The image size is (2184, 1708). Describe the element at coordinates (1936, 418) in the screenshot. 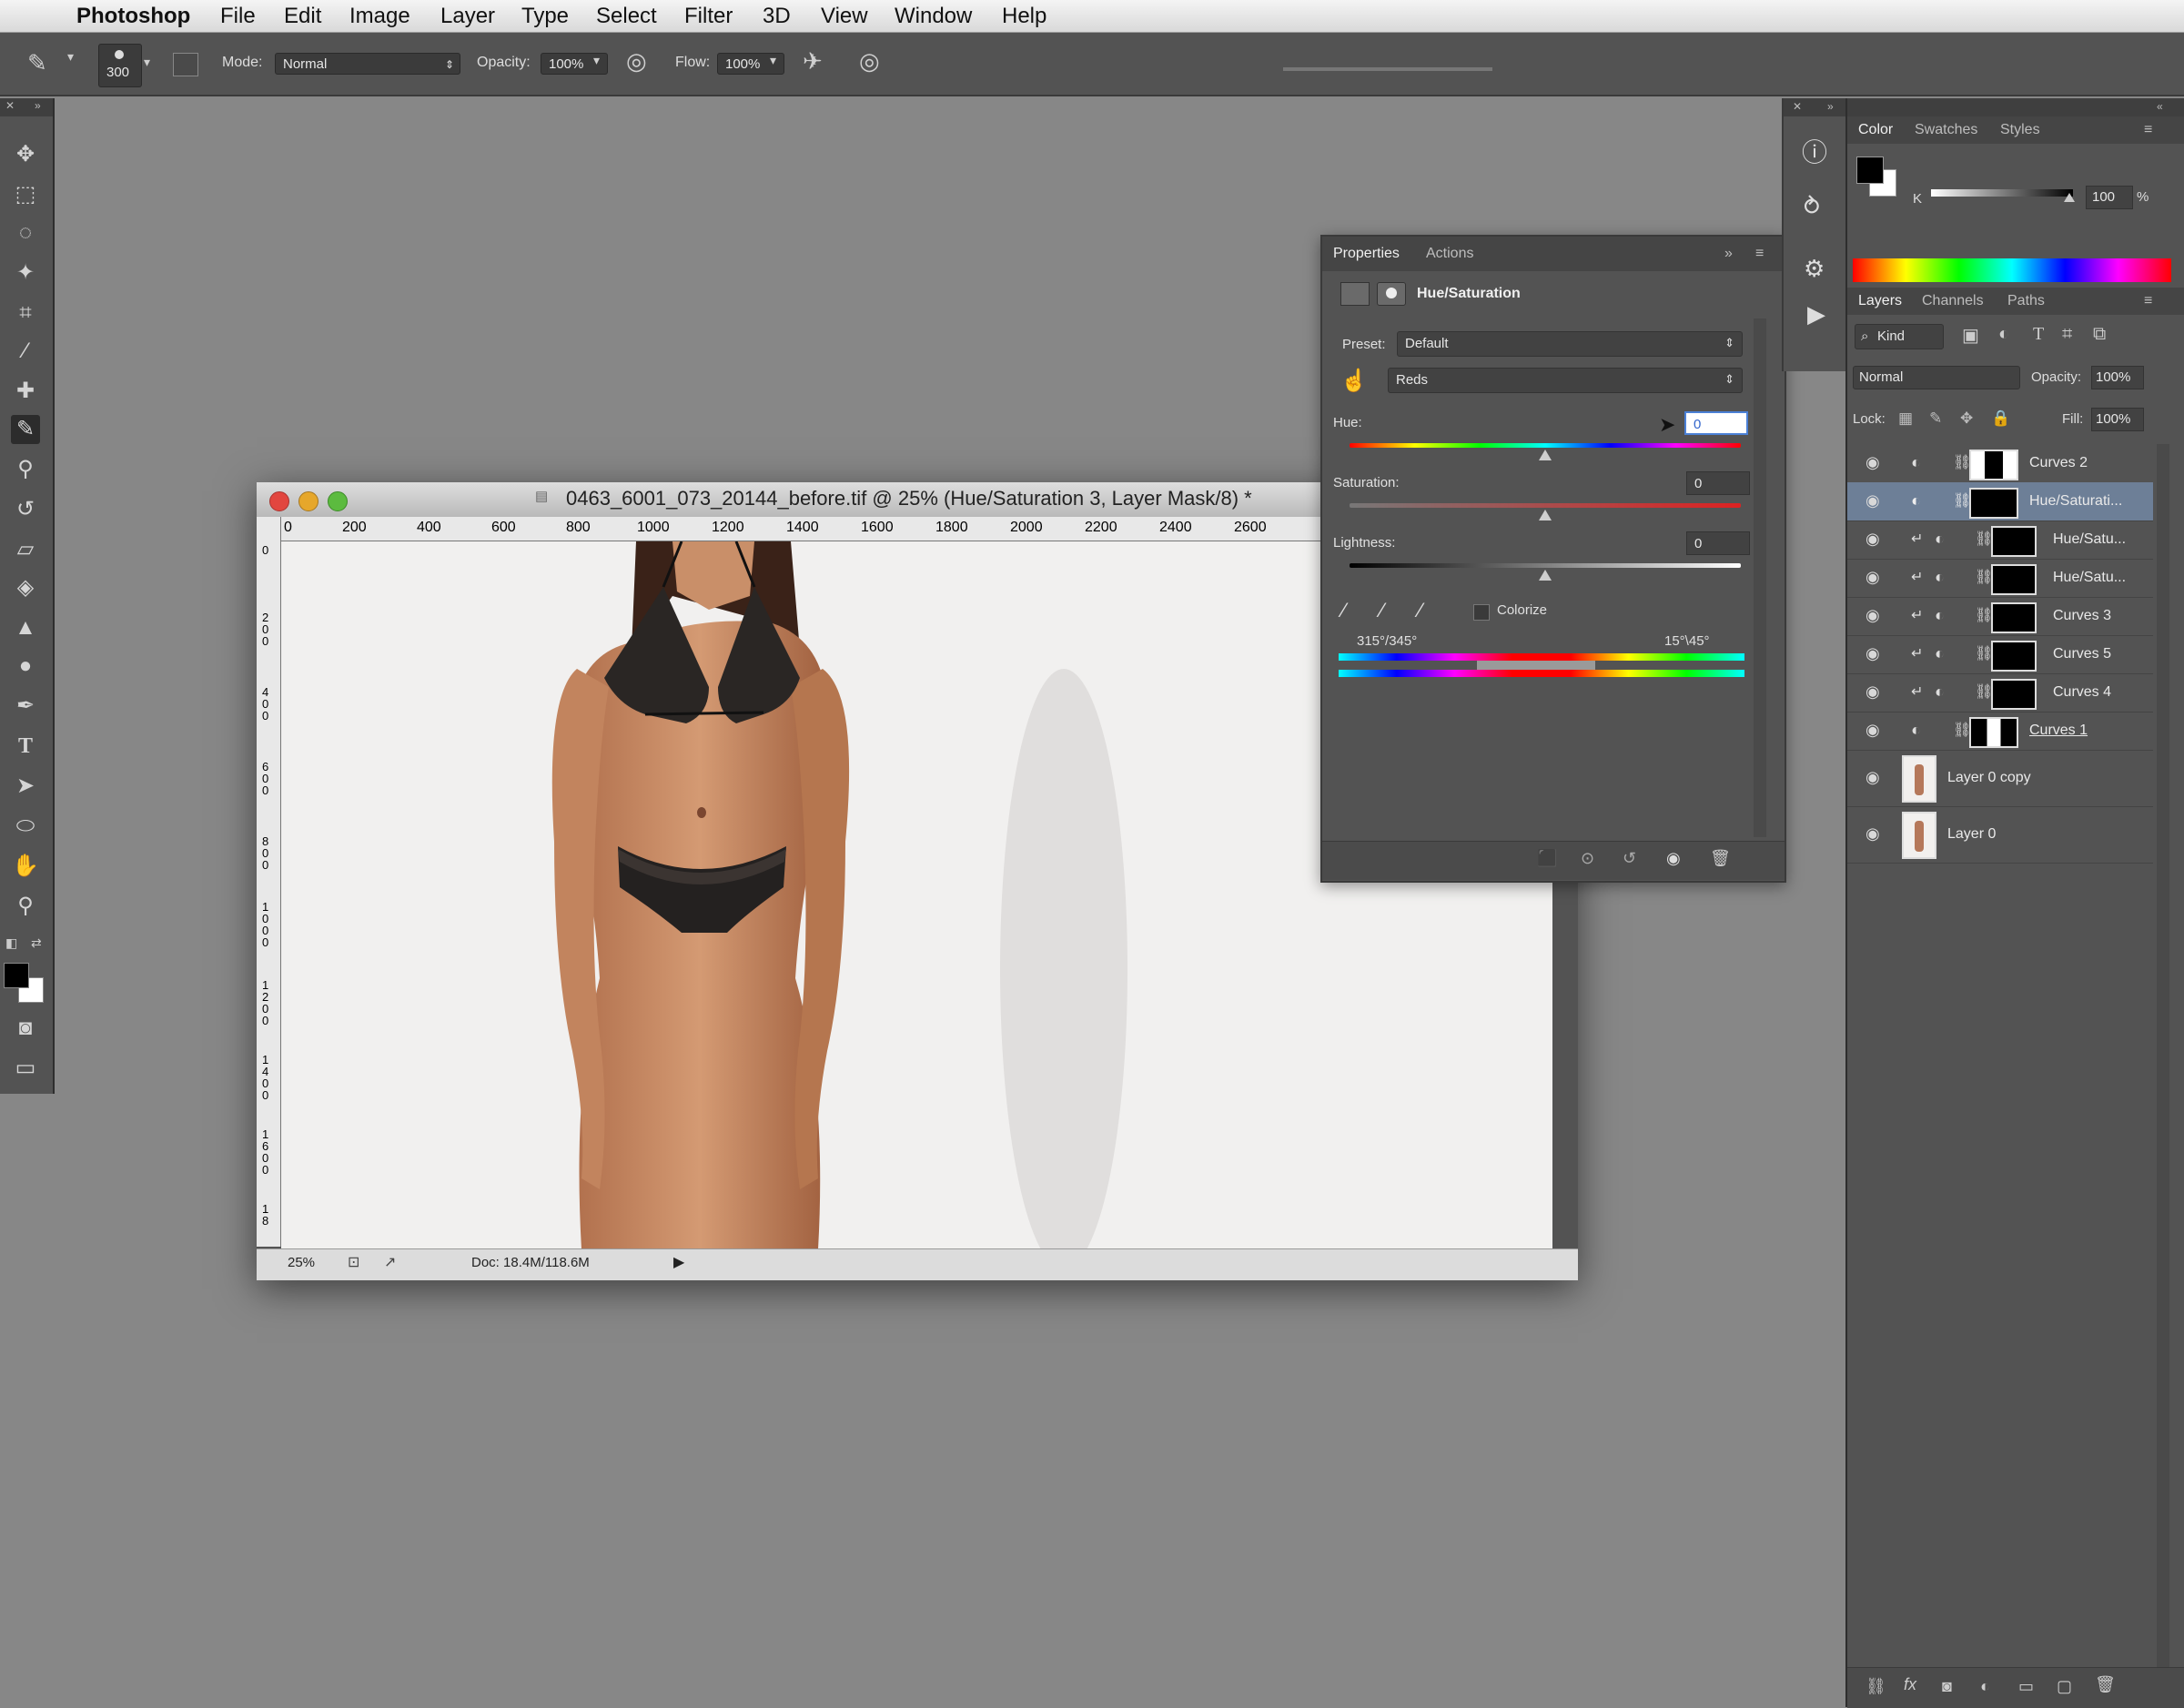

I see `lock-pixels-icon: ✎` at that location.